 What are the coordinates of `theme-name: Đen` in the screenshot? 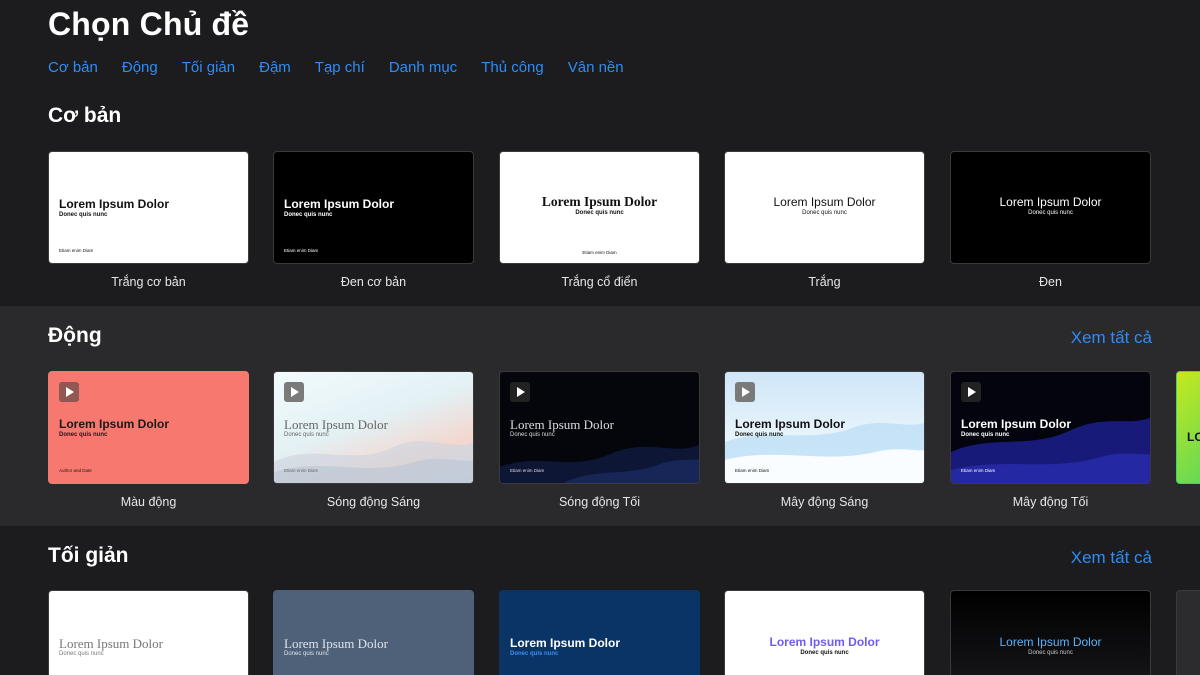 It's located at (1050, 282).